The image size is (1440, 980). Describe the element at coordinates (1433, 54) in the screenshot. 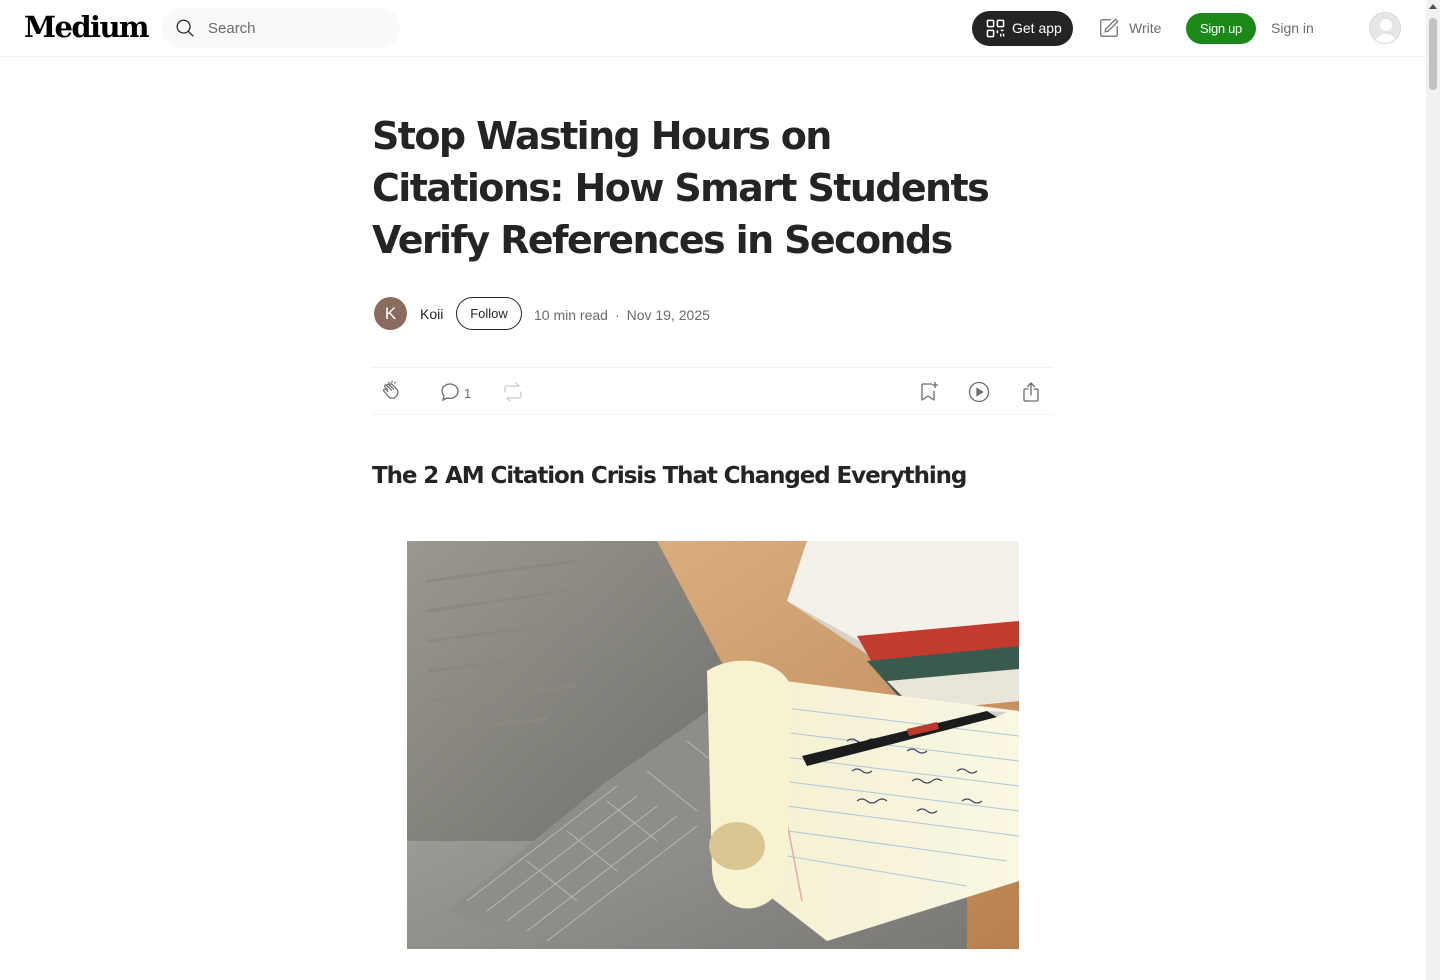

I see `scroll-thumb` at that location.